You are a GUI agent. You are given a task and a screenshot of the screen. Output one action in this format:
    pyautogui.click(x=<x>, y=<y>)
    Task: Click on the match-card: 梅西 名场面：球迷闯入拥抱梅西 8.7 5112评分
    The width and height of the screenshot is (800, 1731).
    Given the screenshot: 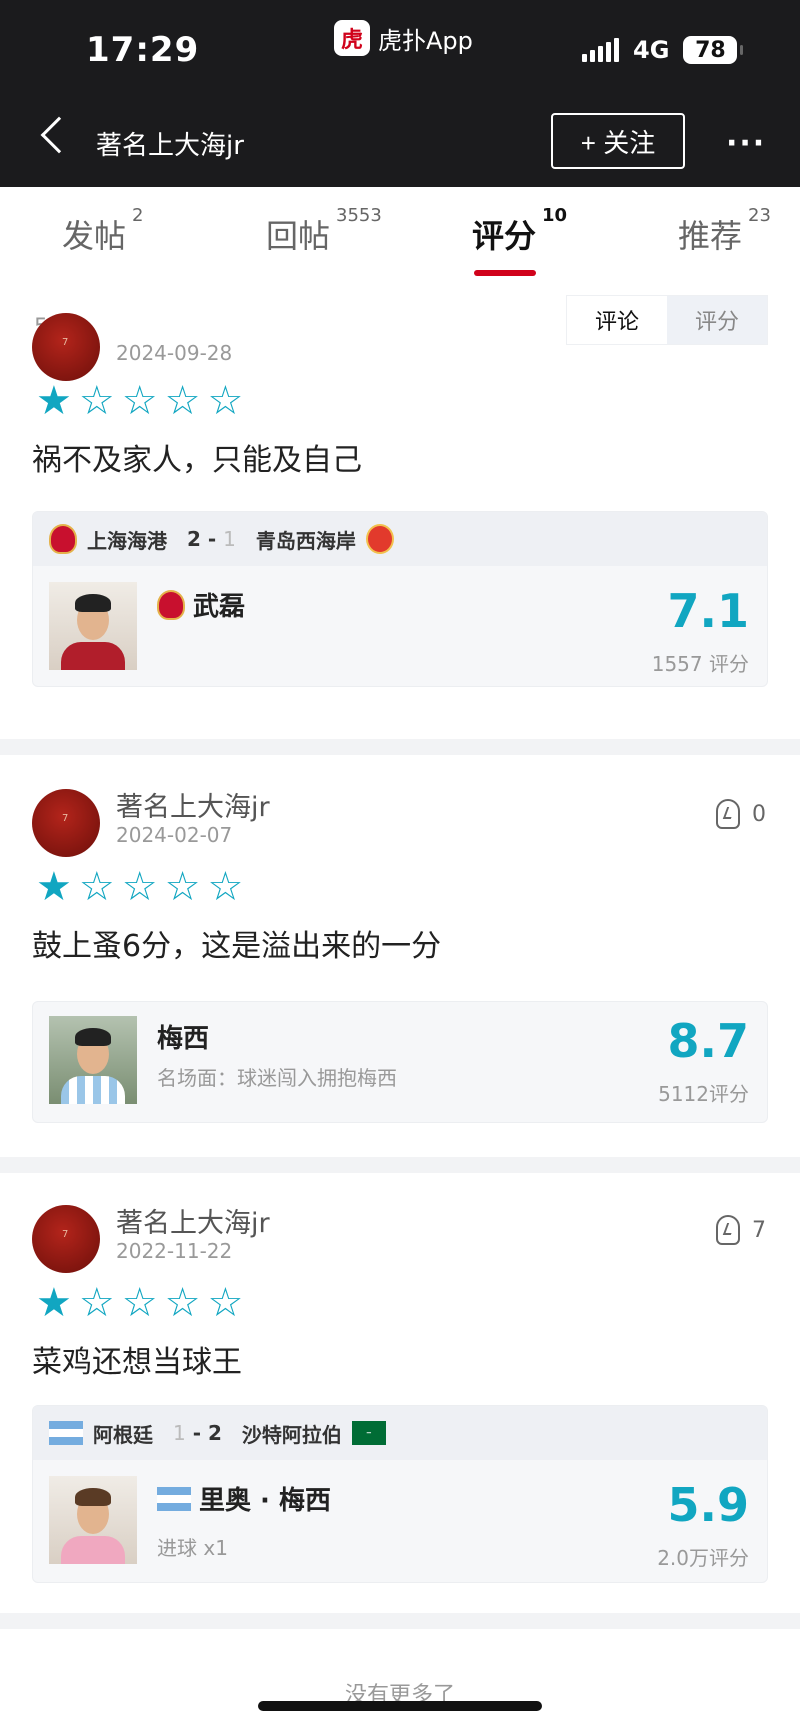 What is the action you would take?
    pyautogui.click(x=400, y=1062)
    